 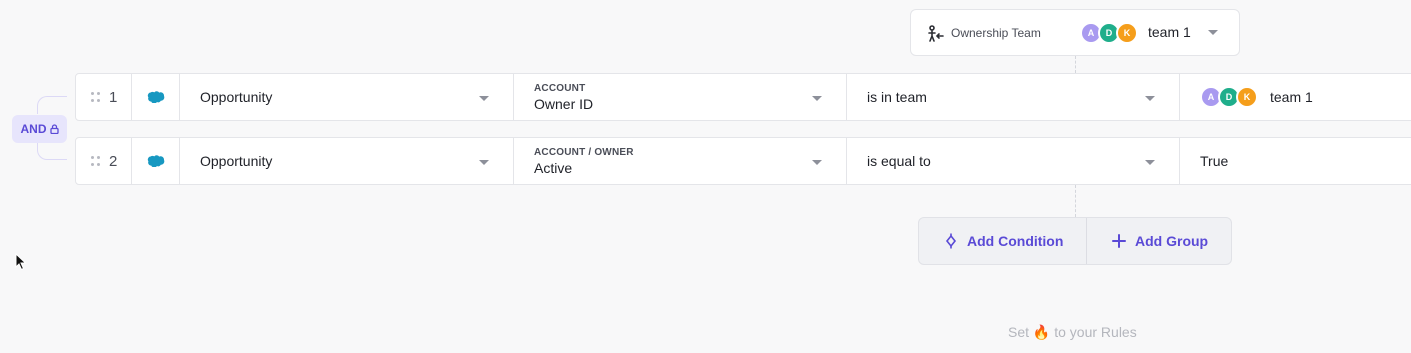 What do you see at coordinates (113, 97) in the screenshot?
I see `row-number: 1` at bounding box center [113, 97].